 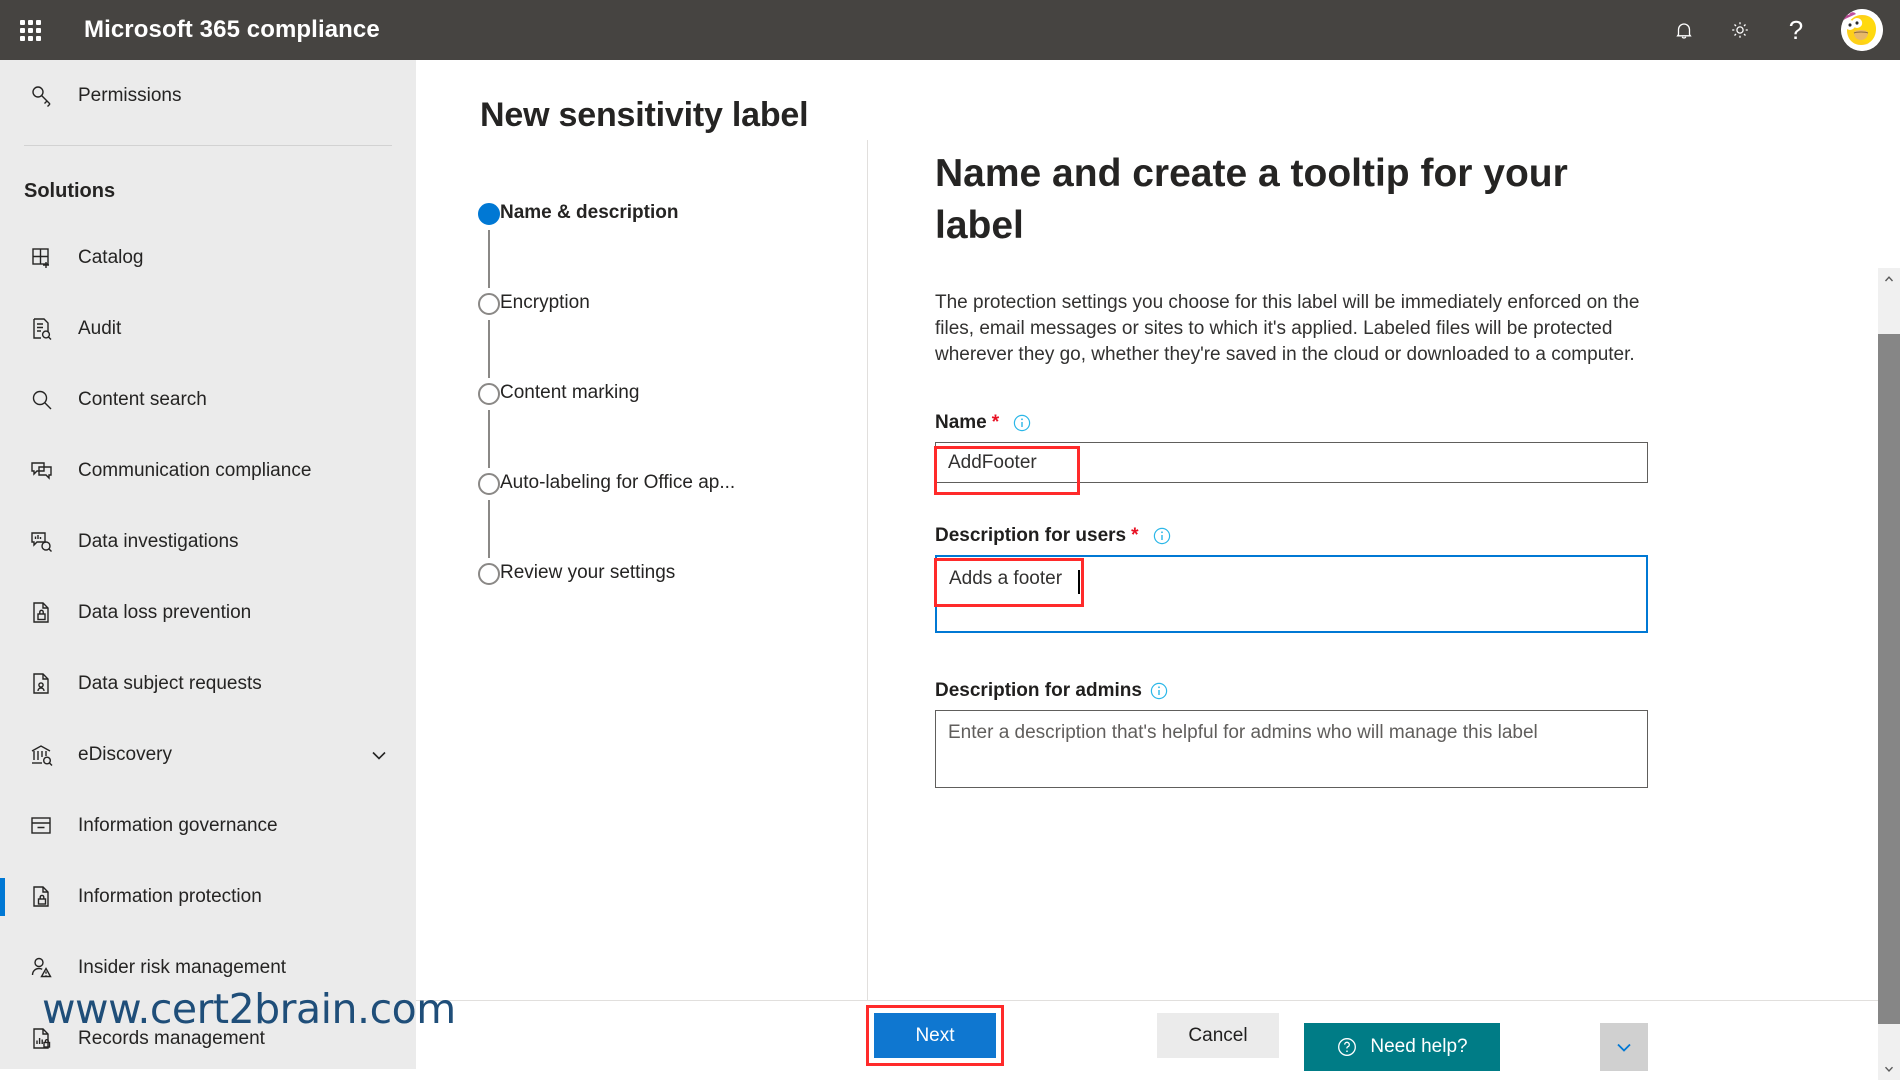 I want to click on description-admins-textarea, so click(x=1291, y=749).